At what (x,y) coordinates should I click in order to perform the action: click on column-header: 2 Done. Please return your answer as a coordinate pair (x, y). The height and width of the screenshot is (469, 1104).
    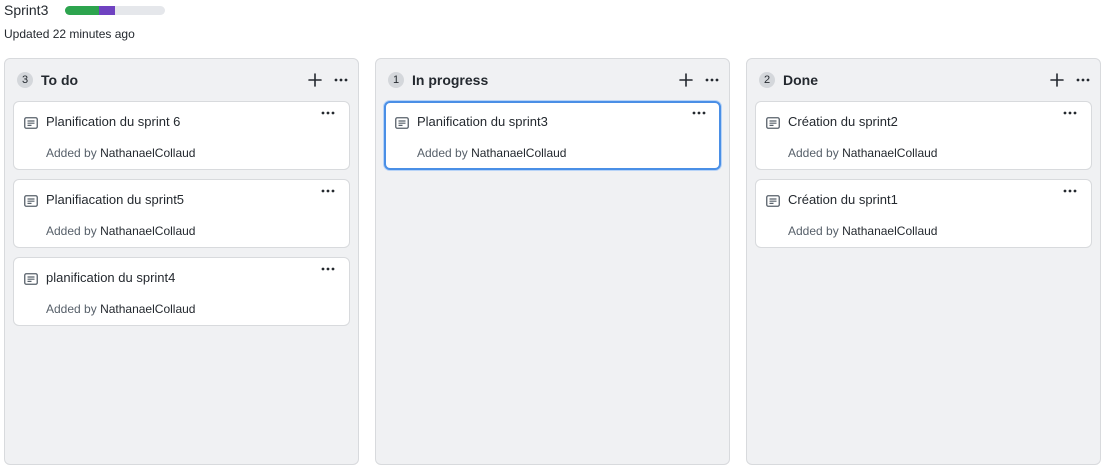
    Looking at the image, I should click on (923, 80).